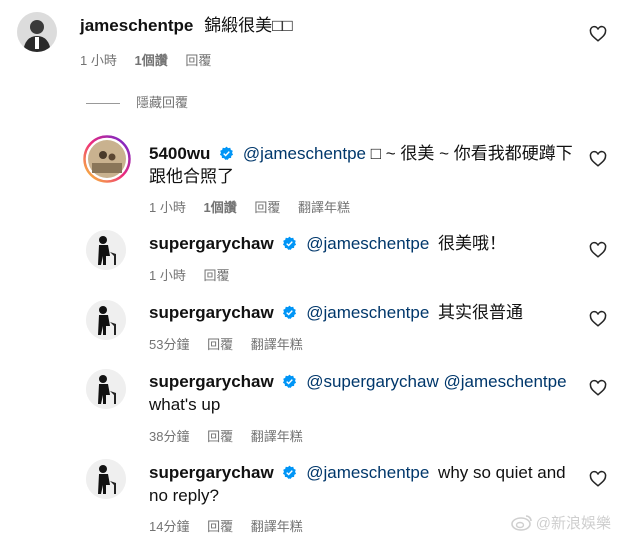  What do you see at coordinates (191, 176) in the screenshot?
I see `comment-text-cont: 跟他合照了` at bounding box center [191, 176].